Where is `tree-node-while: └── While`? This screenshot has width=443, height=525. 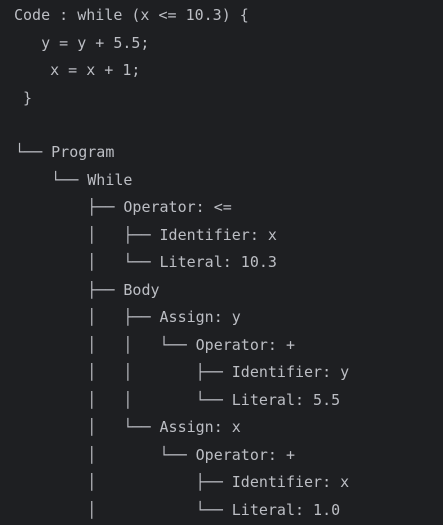 tree-node-while: └── While is located at coordinates (69, 180).